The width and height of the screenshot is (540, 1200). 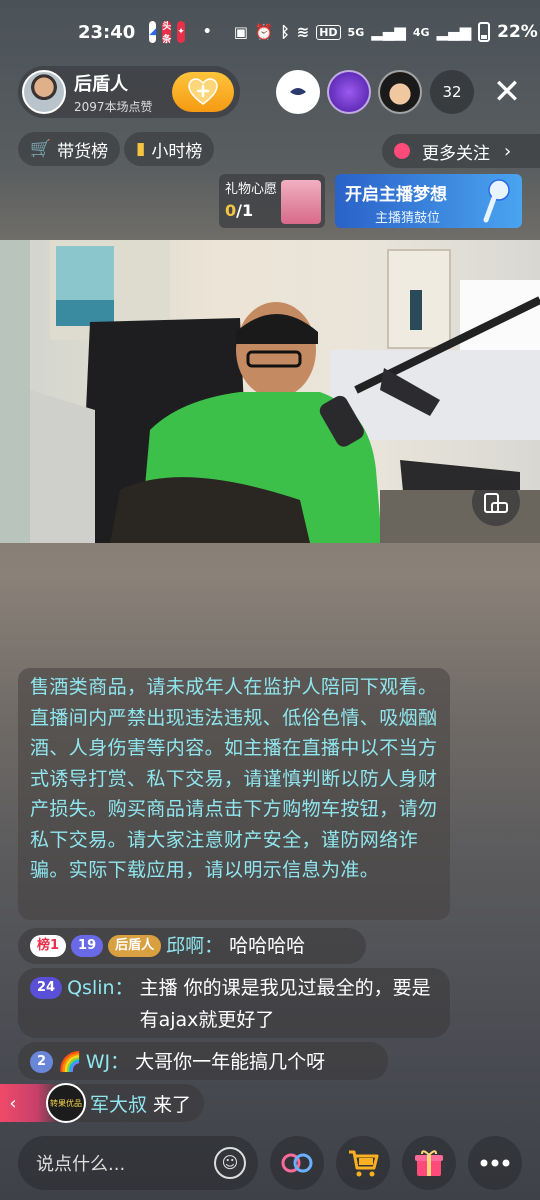 I want to click on host-avatar, so click(x=44, y=92).